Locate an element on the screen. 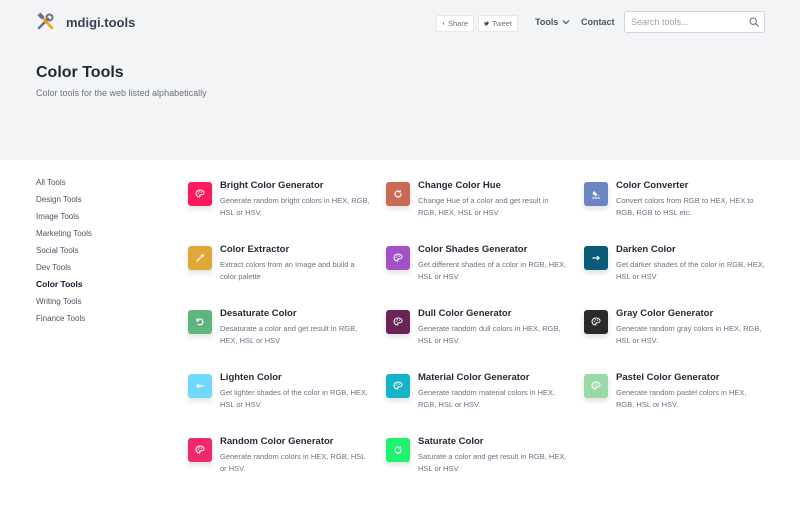 This screenshot has width=800, height=507. search-box is located at coordinates (694, 22).